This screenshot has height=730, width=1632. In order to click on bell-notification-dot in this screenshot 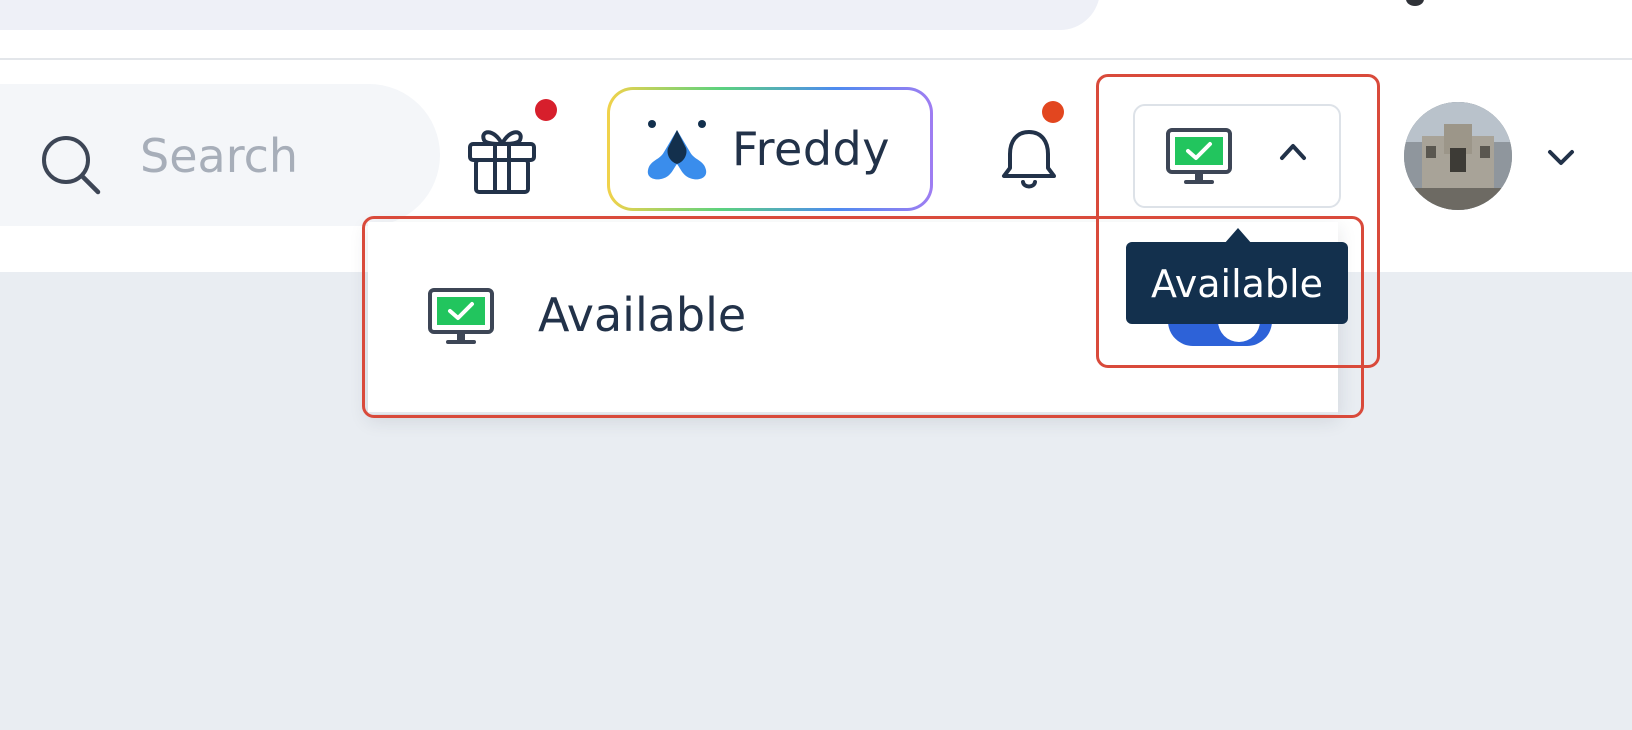, I will do `click(1053, 112)`.